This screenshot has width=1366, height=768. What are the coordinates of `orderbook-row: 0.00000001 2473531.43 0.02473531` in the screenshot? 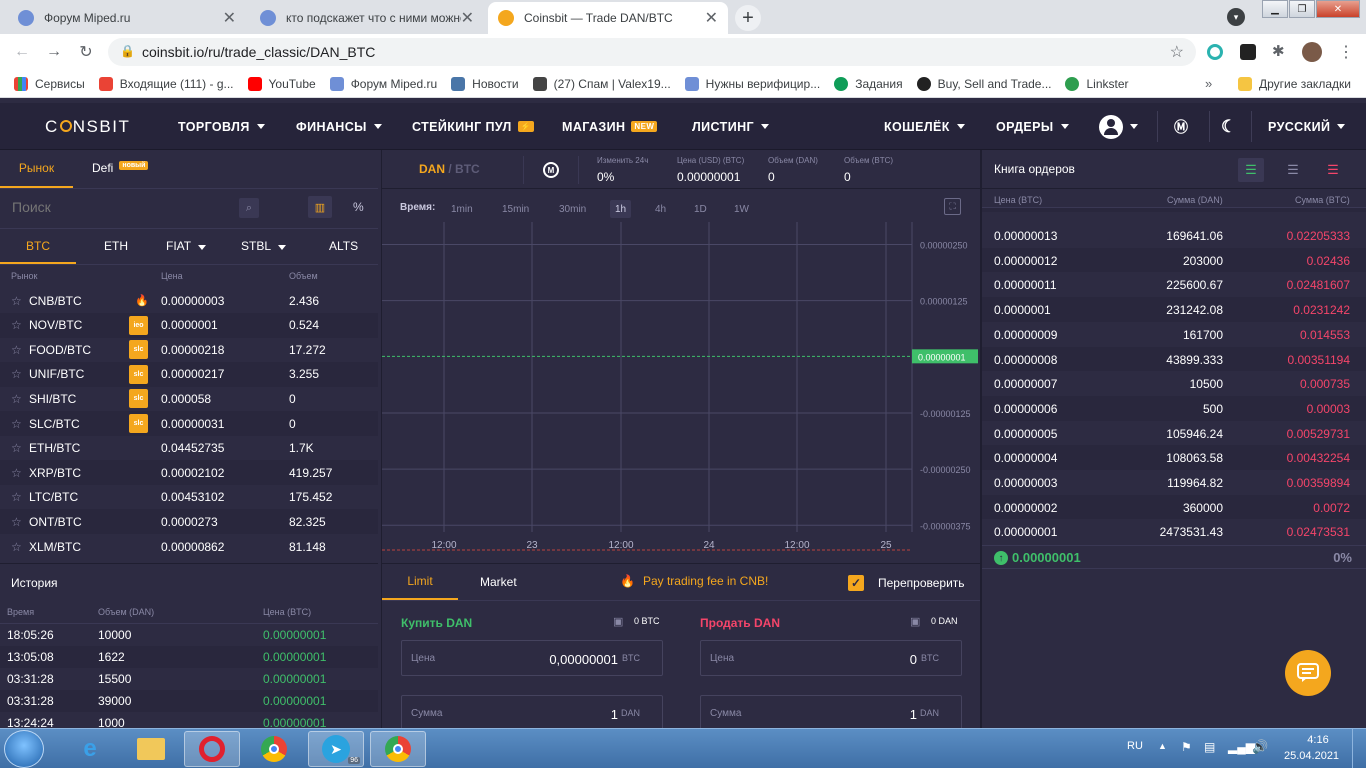 It's located at (1174, 531).